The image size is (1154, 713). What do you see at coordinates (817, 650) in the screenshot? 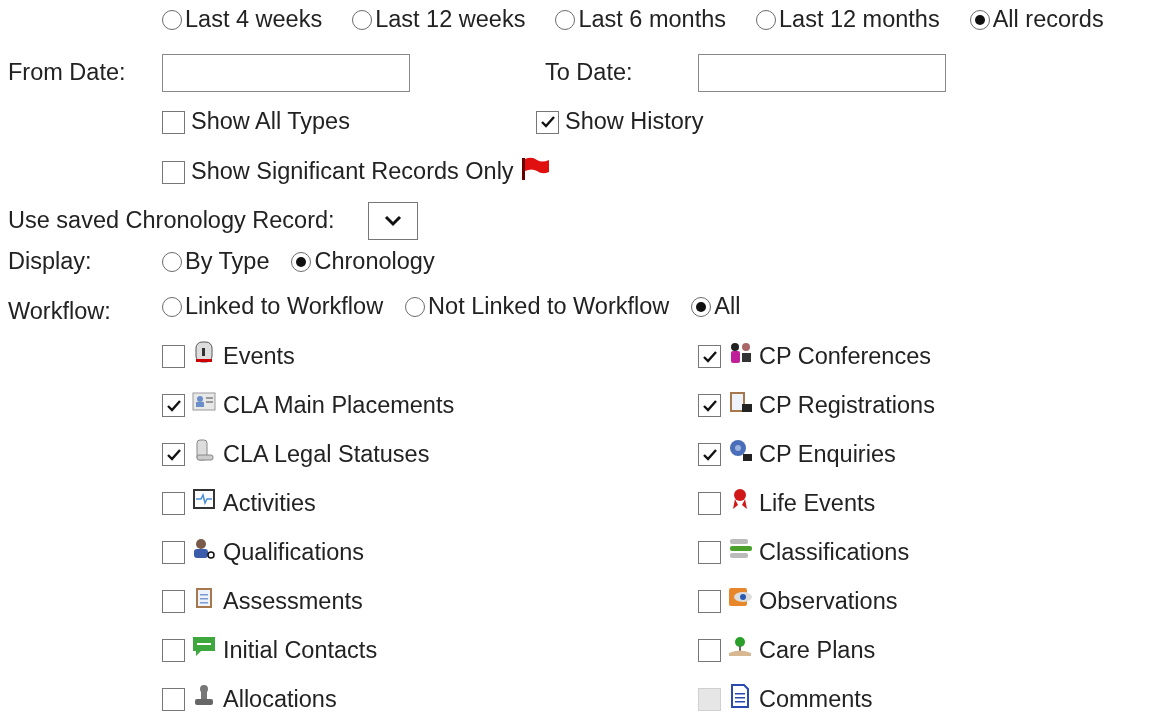
I see `checkbox-label: Care Plans` at bounding box center [817, 650].